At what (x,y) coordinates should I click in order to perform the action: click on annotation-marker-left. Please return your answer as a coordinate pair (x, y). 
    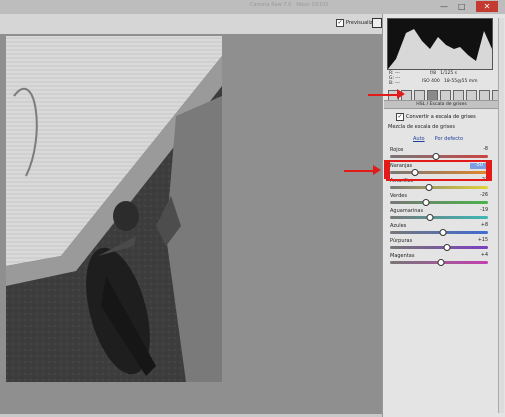
    Looking at the image, I should click on (387, 169).